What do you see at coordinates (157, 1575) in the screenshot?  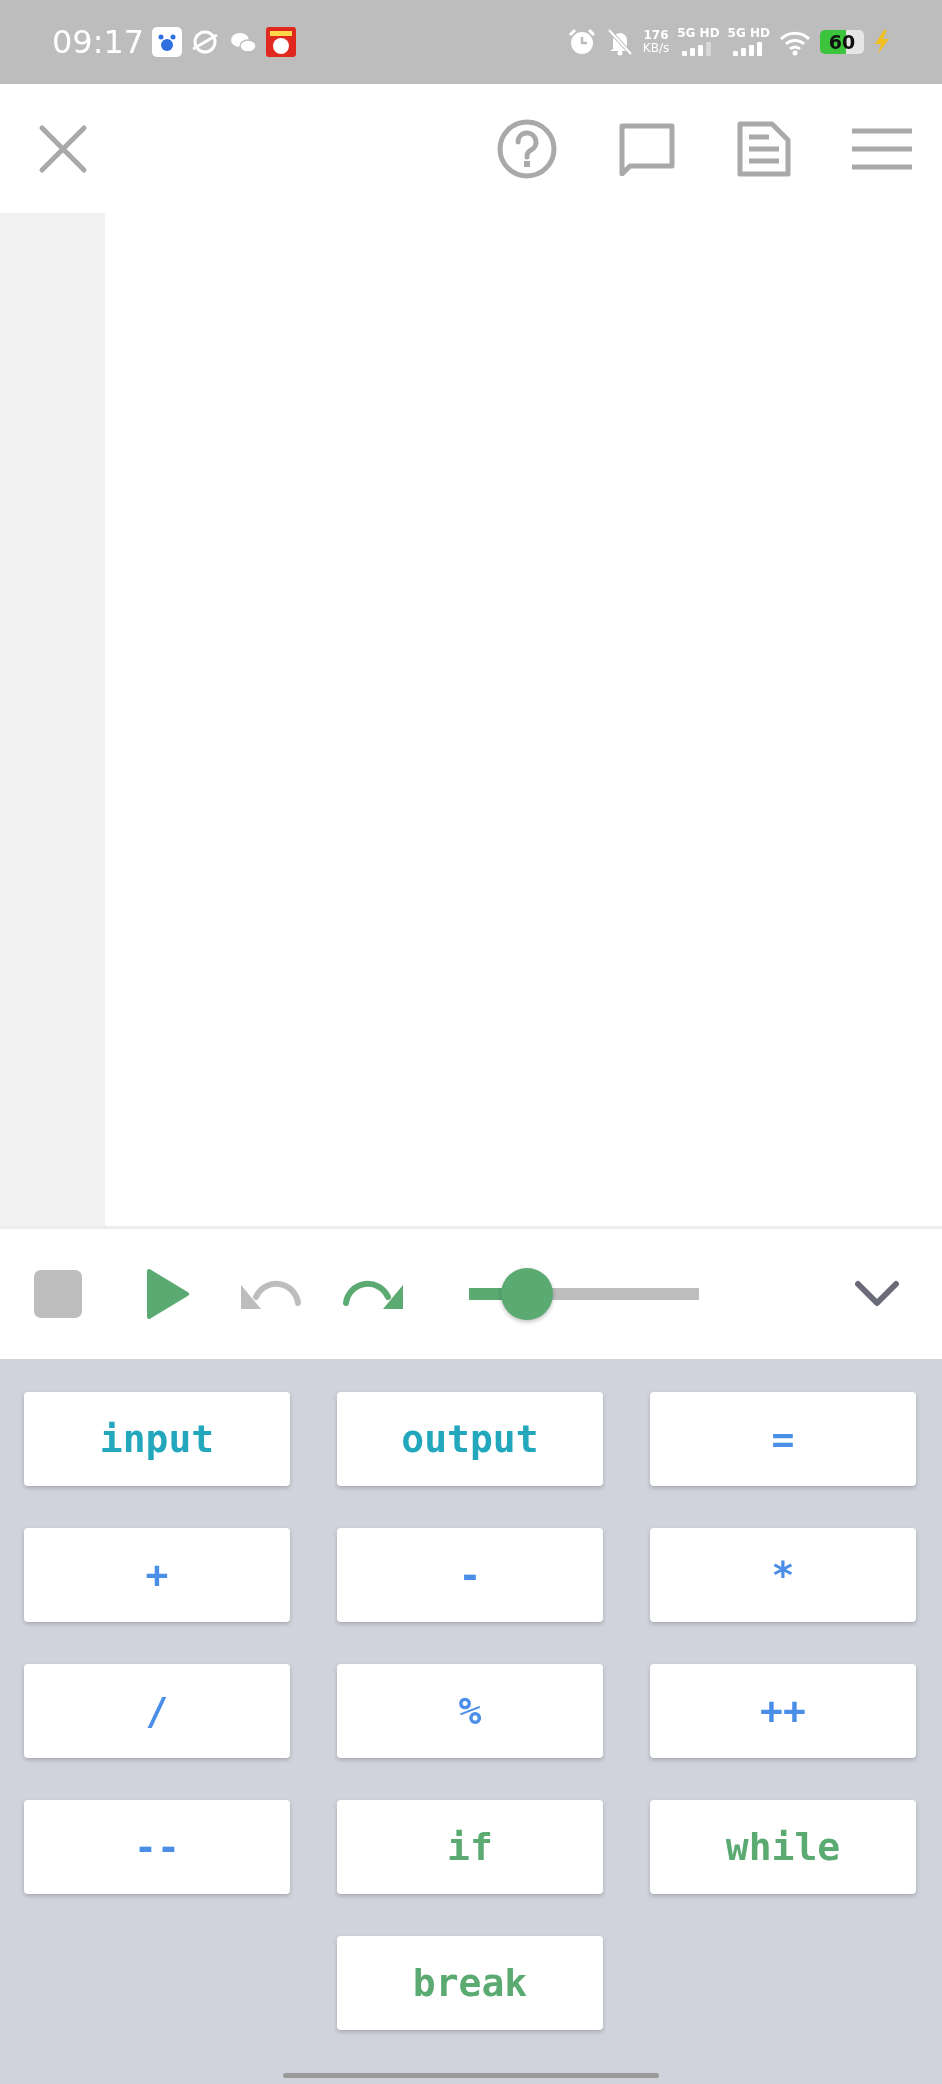 I see `key-button: +` at bounding box center [157, 1575].